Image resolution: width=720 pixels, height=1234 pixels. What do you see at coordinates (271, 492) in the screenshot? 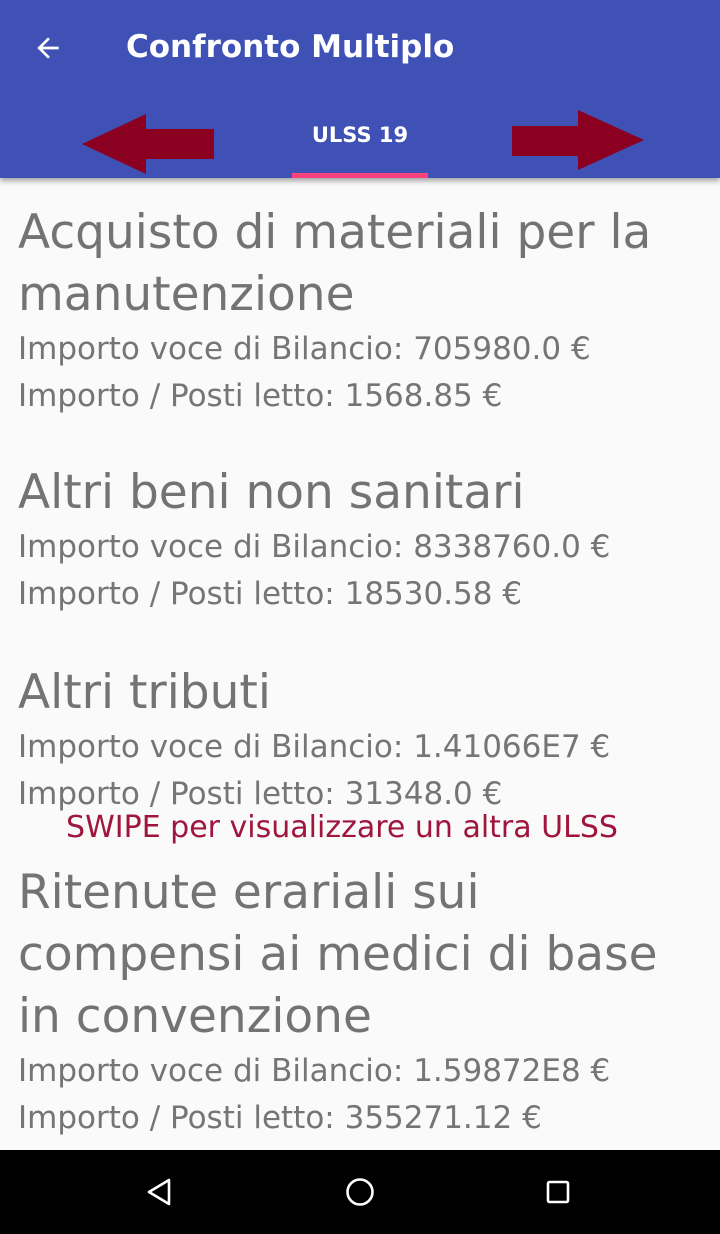
I see `item-title: Altri beni non sanitari` at bounding box center [271, 492].